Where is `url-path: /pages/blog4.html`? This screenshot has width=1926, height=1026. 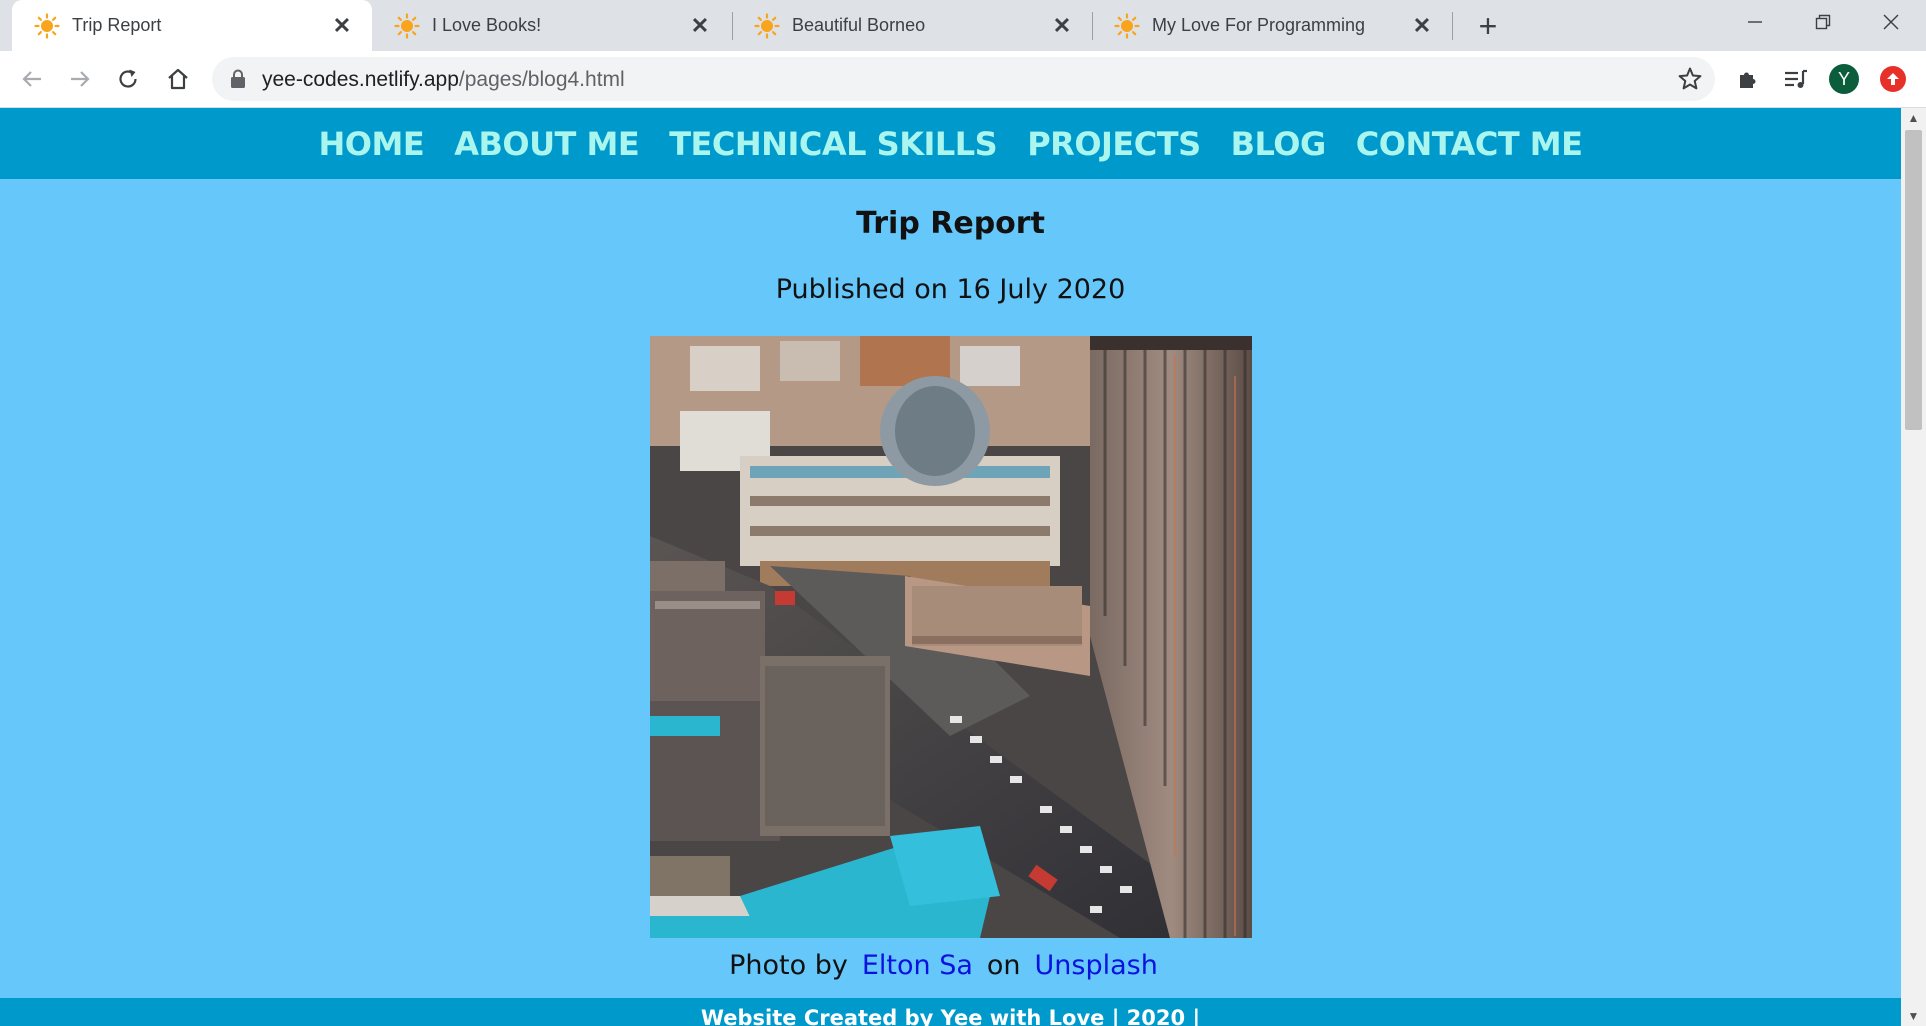
url-path: /pages/blog4.html is located at coordinates (541, 79).